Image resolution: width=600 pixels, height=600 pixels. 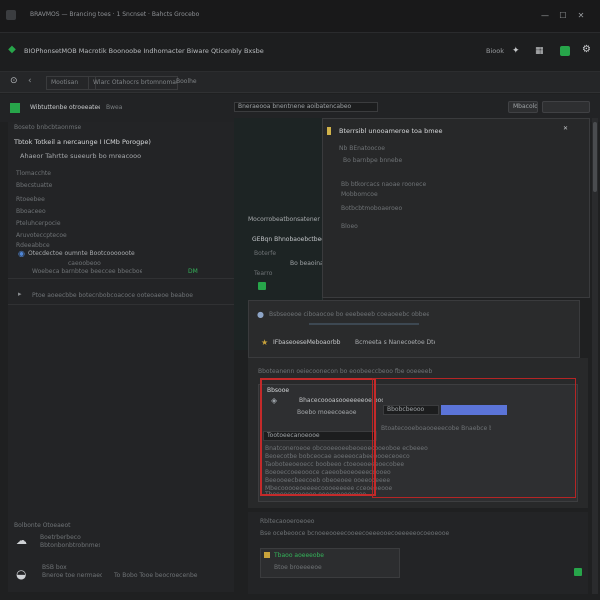 What do you see at coordinates (56, 246) in the screenshot?
I see `list-item: Rdeeabbce` at bounding box center [56, 246].